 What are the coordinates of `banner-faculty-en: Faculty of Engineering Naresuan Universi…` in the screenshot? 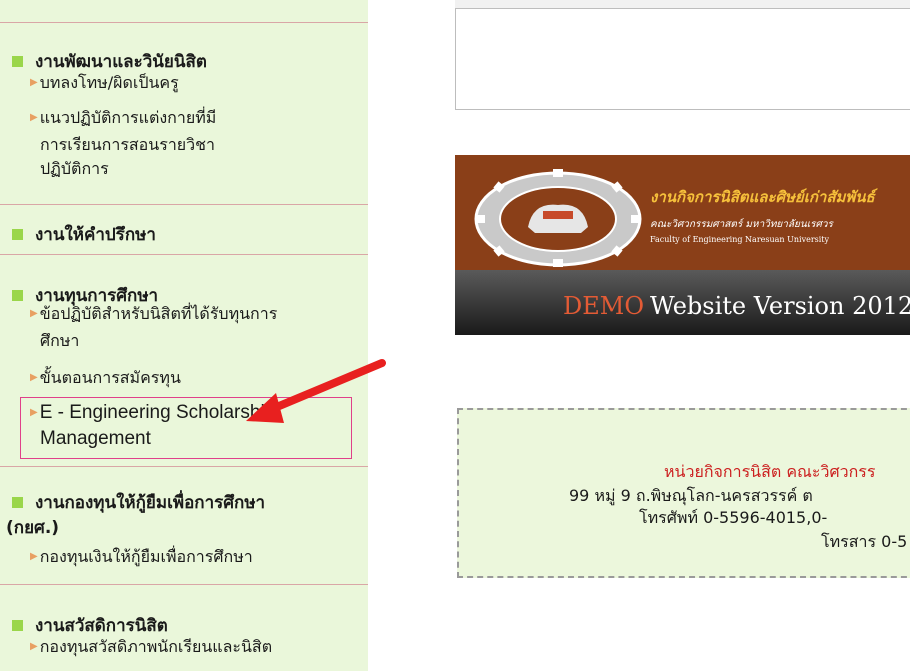 It's located at (740, 239).